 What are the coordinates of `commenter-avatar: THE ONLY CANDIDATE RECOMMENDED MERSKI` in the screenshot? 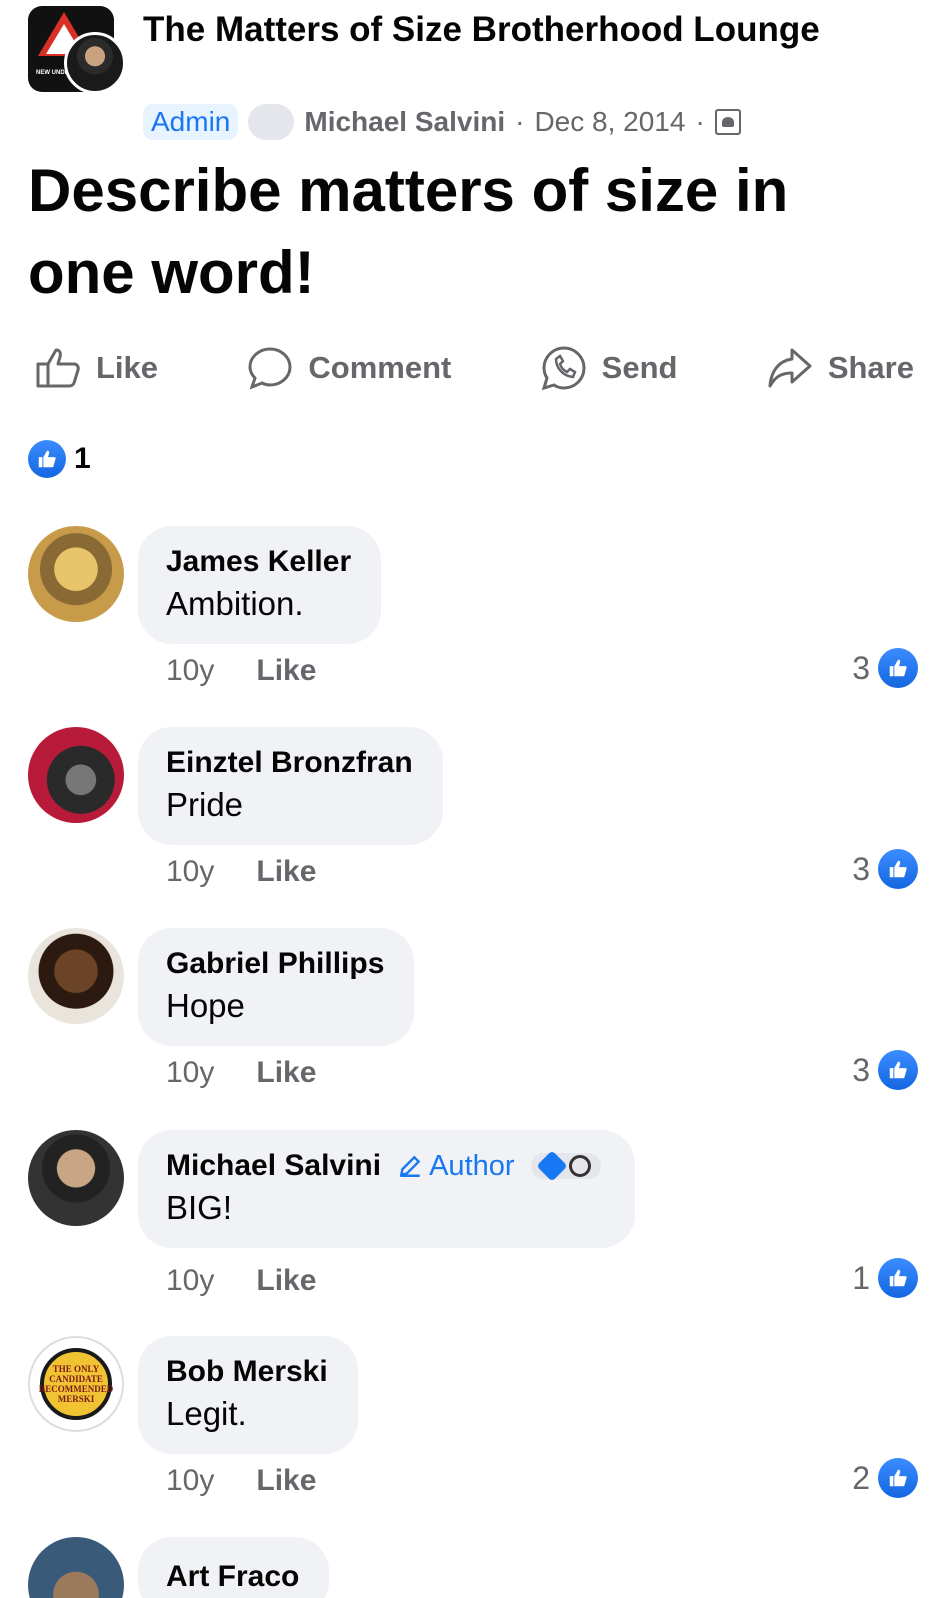 It's located at (76, 1384).